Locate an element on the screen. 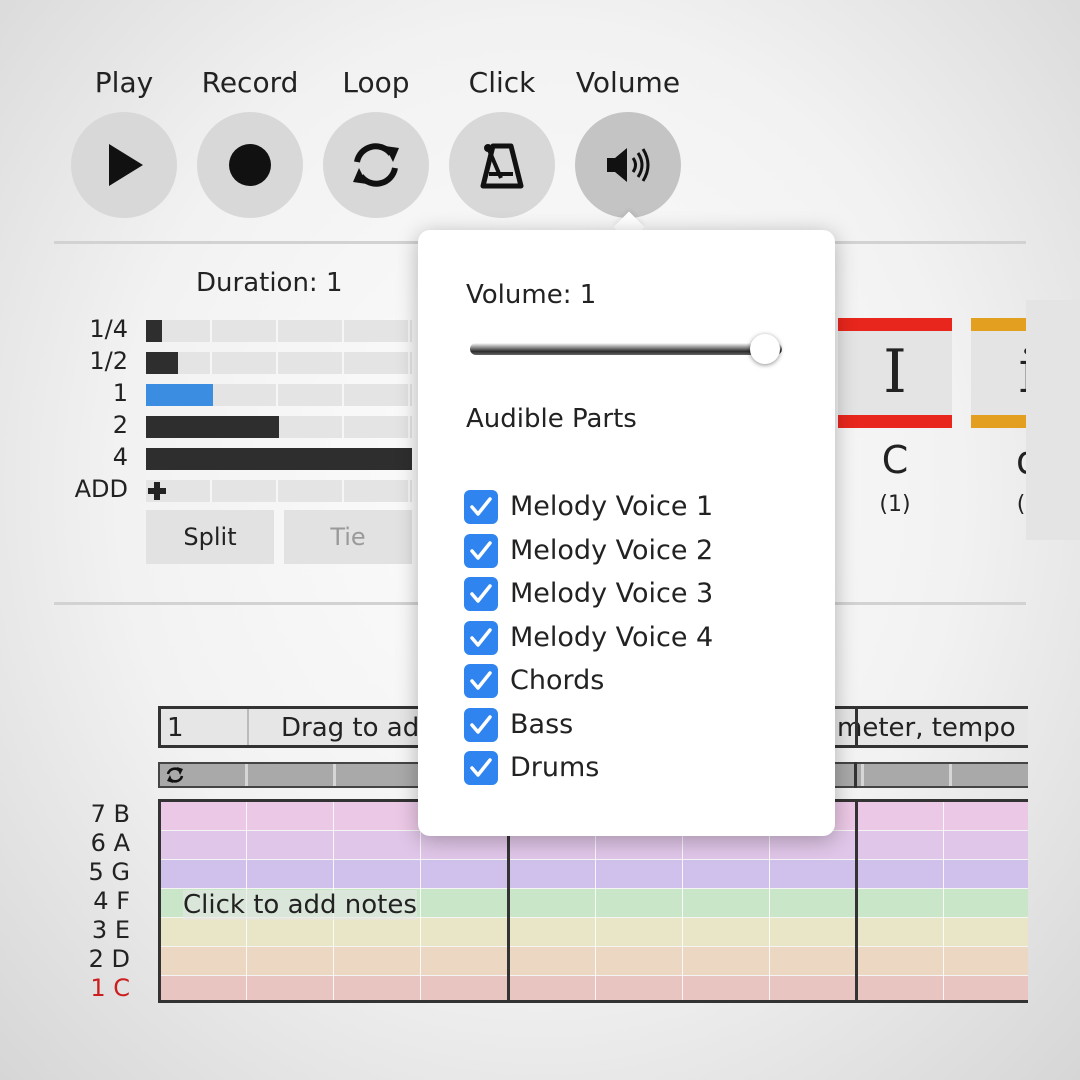 The width and height of the screenshot is (1080, 1080). audible-parts-heading: Audible Parts is located at coordinates (551, 419).